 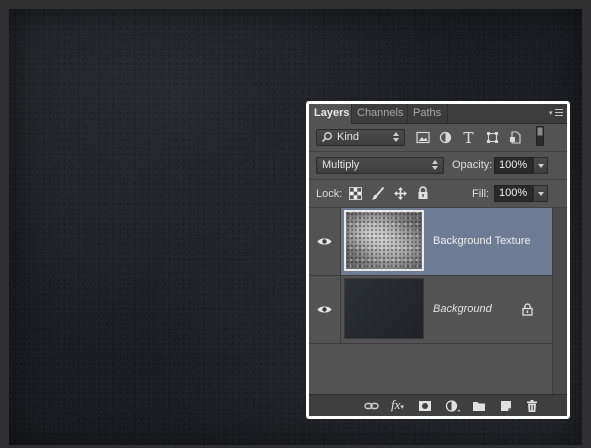 I want to click on layer-name: Background, so click(x=462, y=309).